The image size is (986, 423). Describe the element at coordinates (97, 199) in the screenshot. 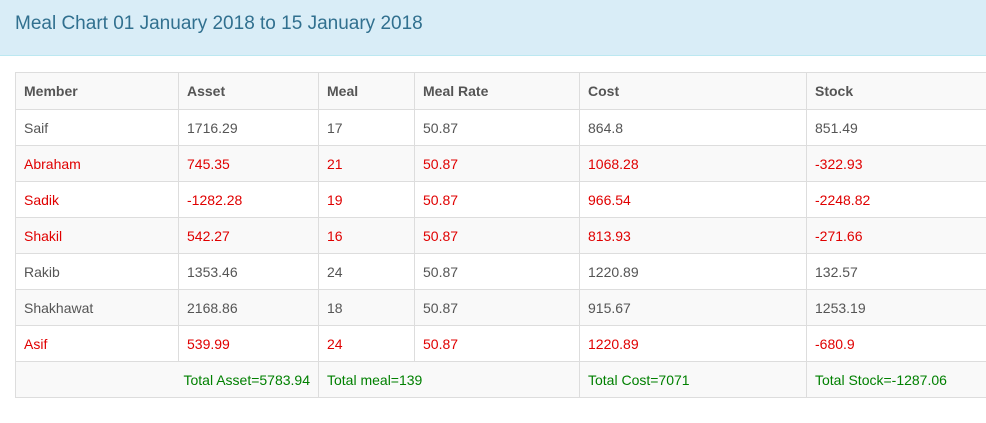

I see `member-cell: Sadik` at that location.